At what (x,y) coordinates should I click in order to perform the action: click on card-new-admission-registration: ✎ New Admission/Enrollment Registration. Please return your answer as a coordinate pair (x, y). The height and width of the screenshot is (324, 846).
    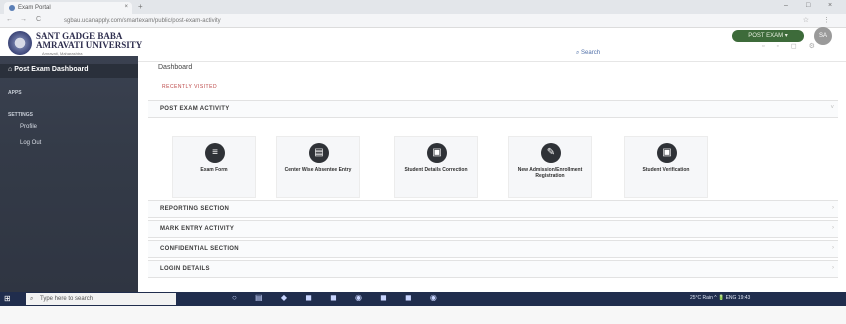
    Looking at the image, I should click on (550, 167).